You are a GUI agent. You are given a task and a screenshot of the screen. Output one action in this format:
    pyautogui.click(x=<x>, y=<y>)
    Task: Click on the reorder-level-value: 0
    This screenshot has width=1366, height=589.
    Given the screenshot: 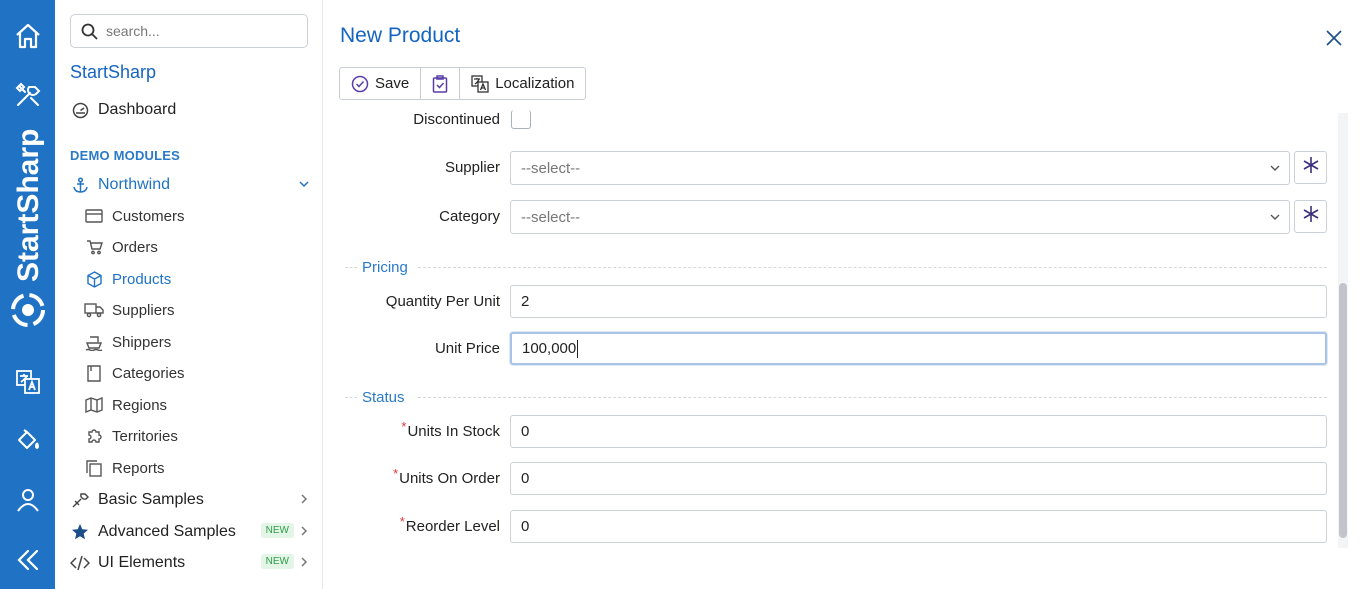 What is the action you would take?
    pyautogui.click(x=525, y=526)
    